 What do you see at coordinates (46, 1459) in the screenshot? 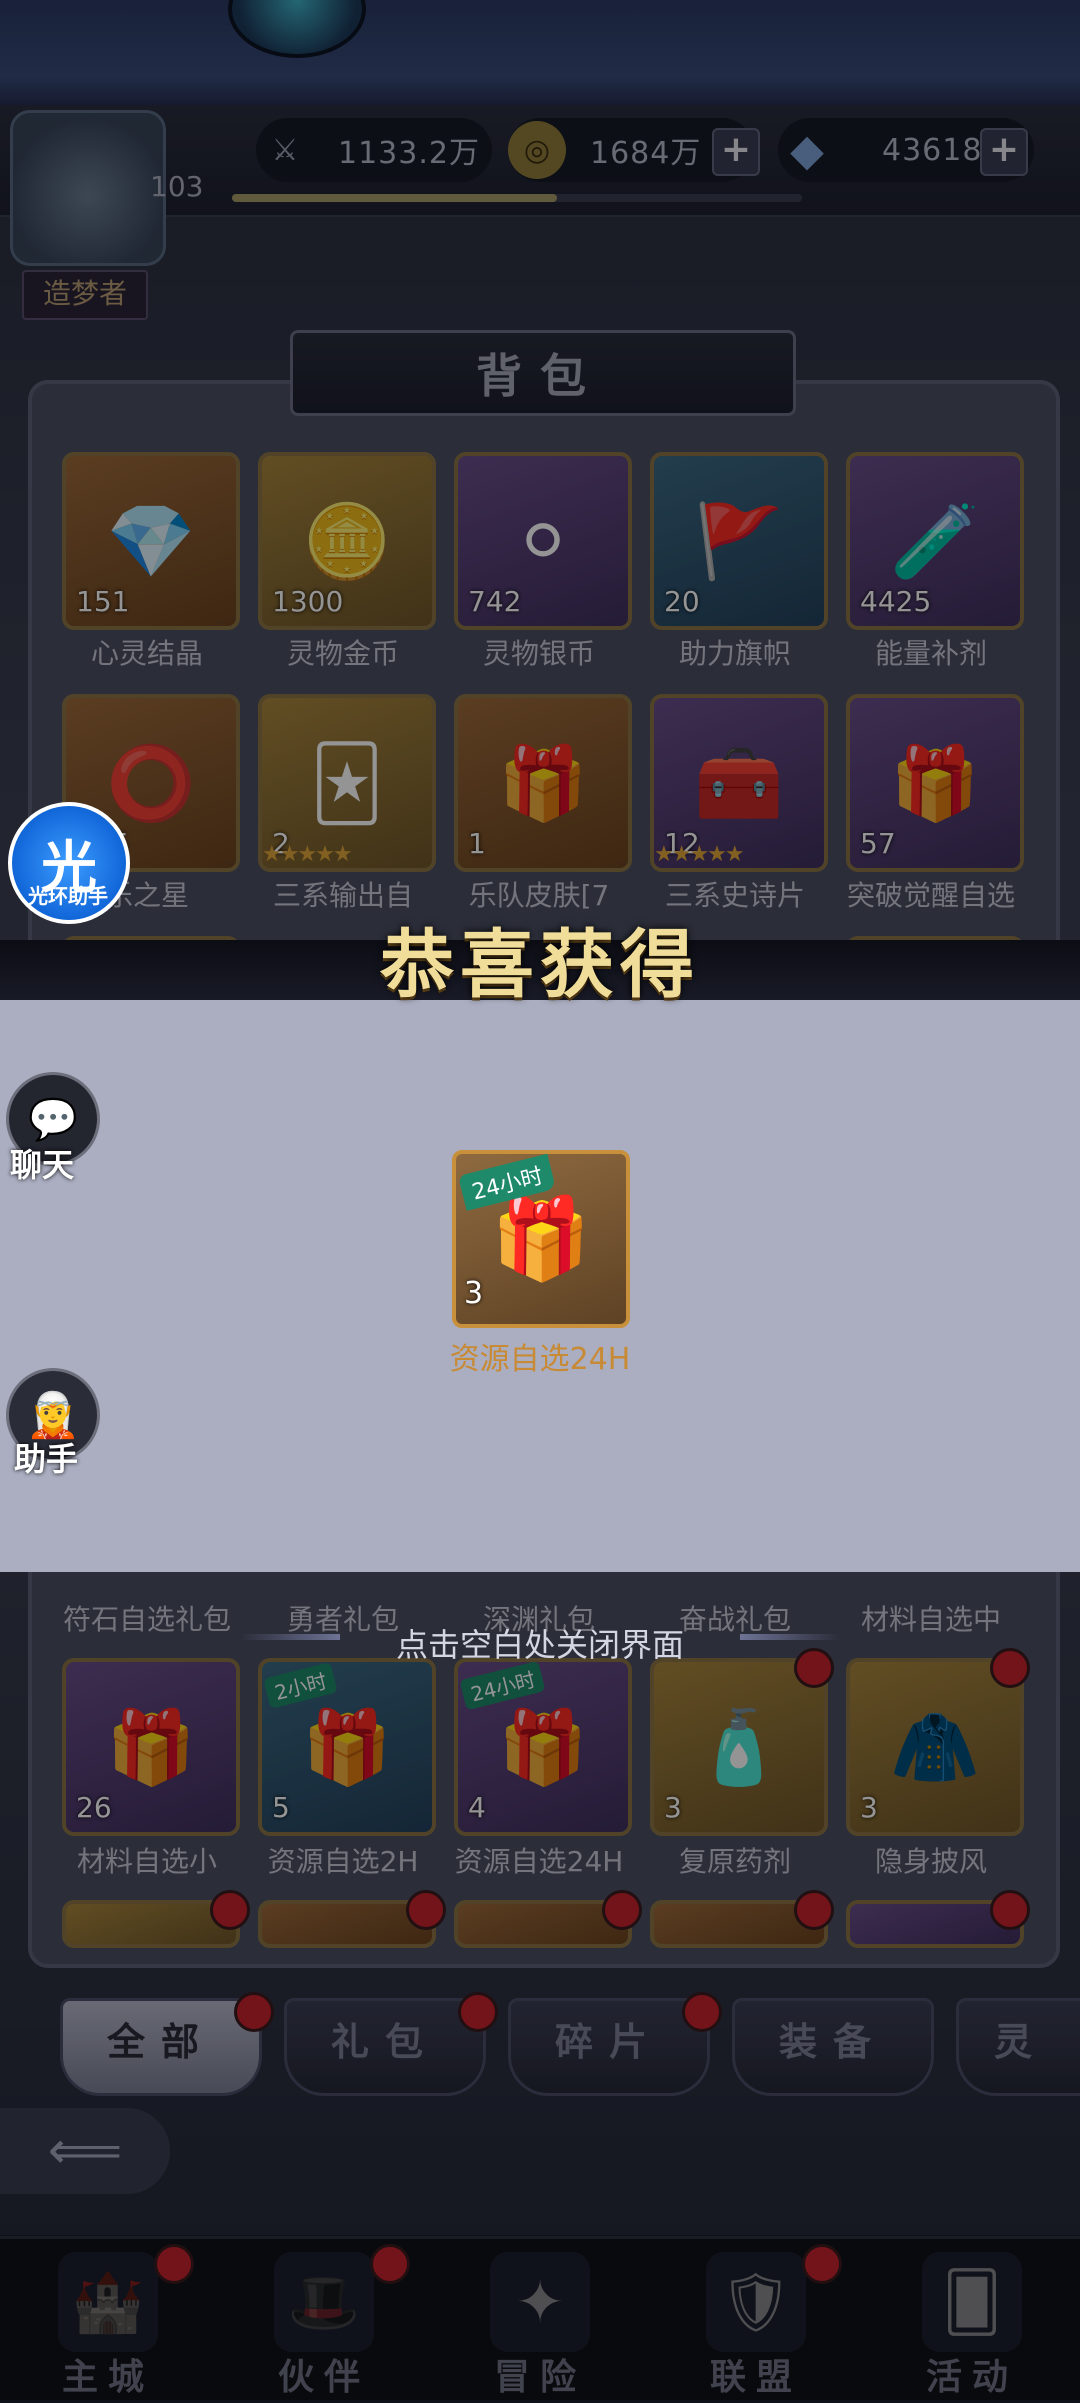
I see `assistant-label: 助手` at bounding box center [46, 1459].